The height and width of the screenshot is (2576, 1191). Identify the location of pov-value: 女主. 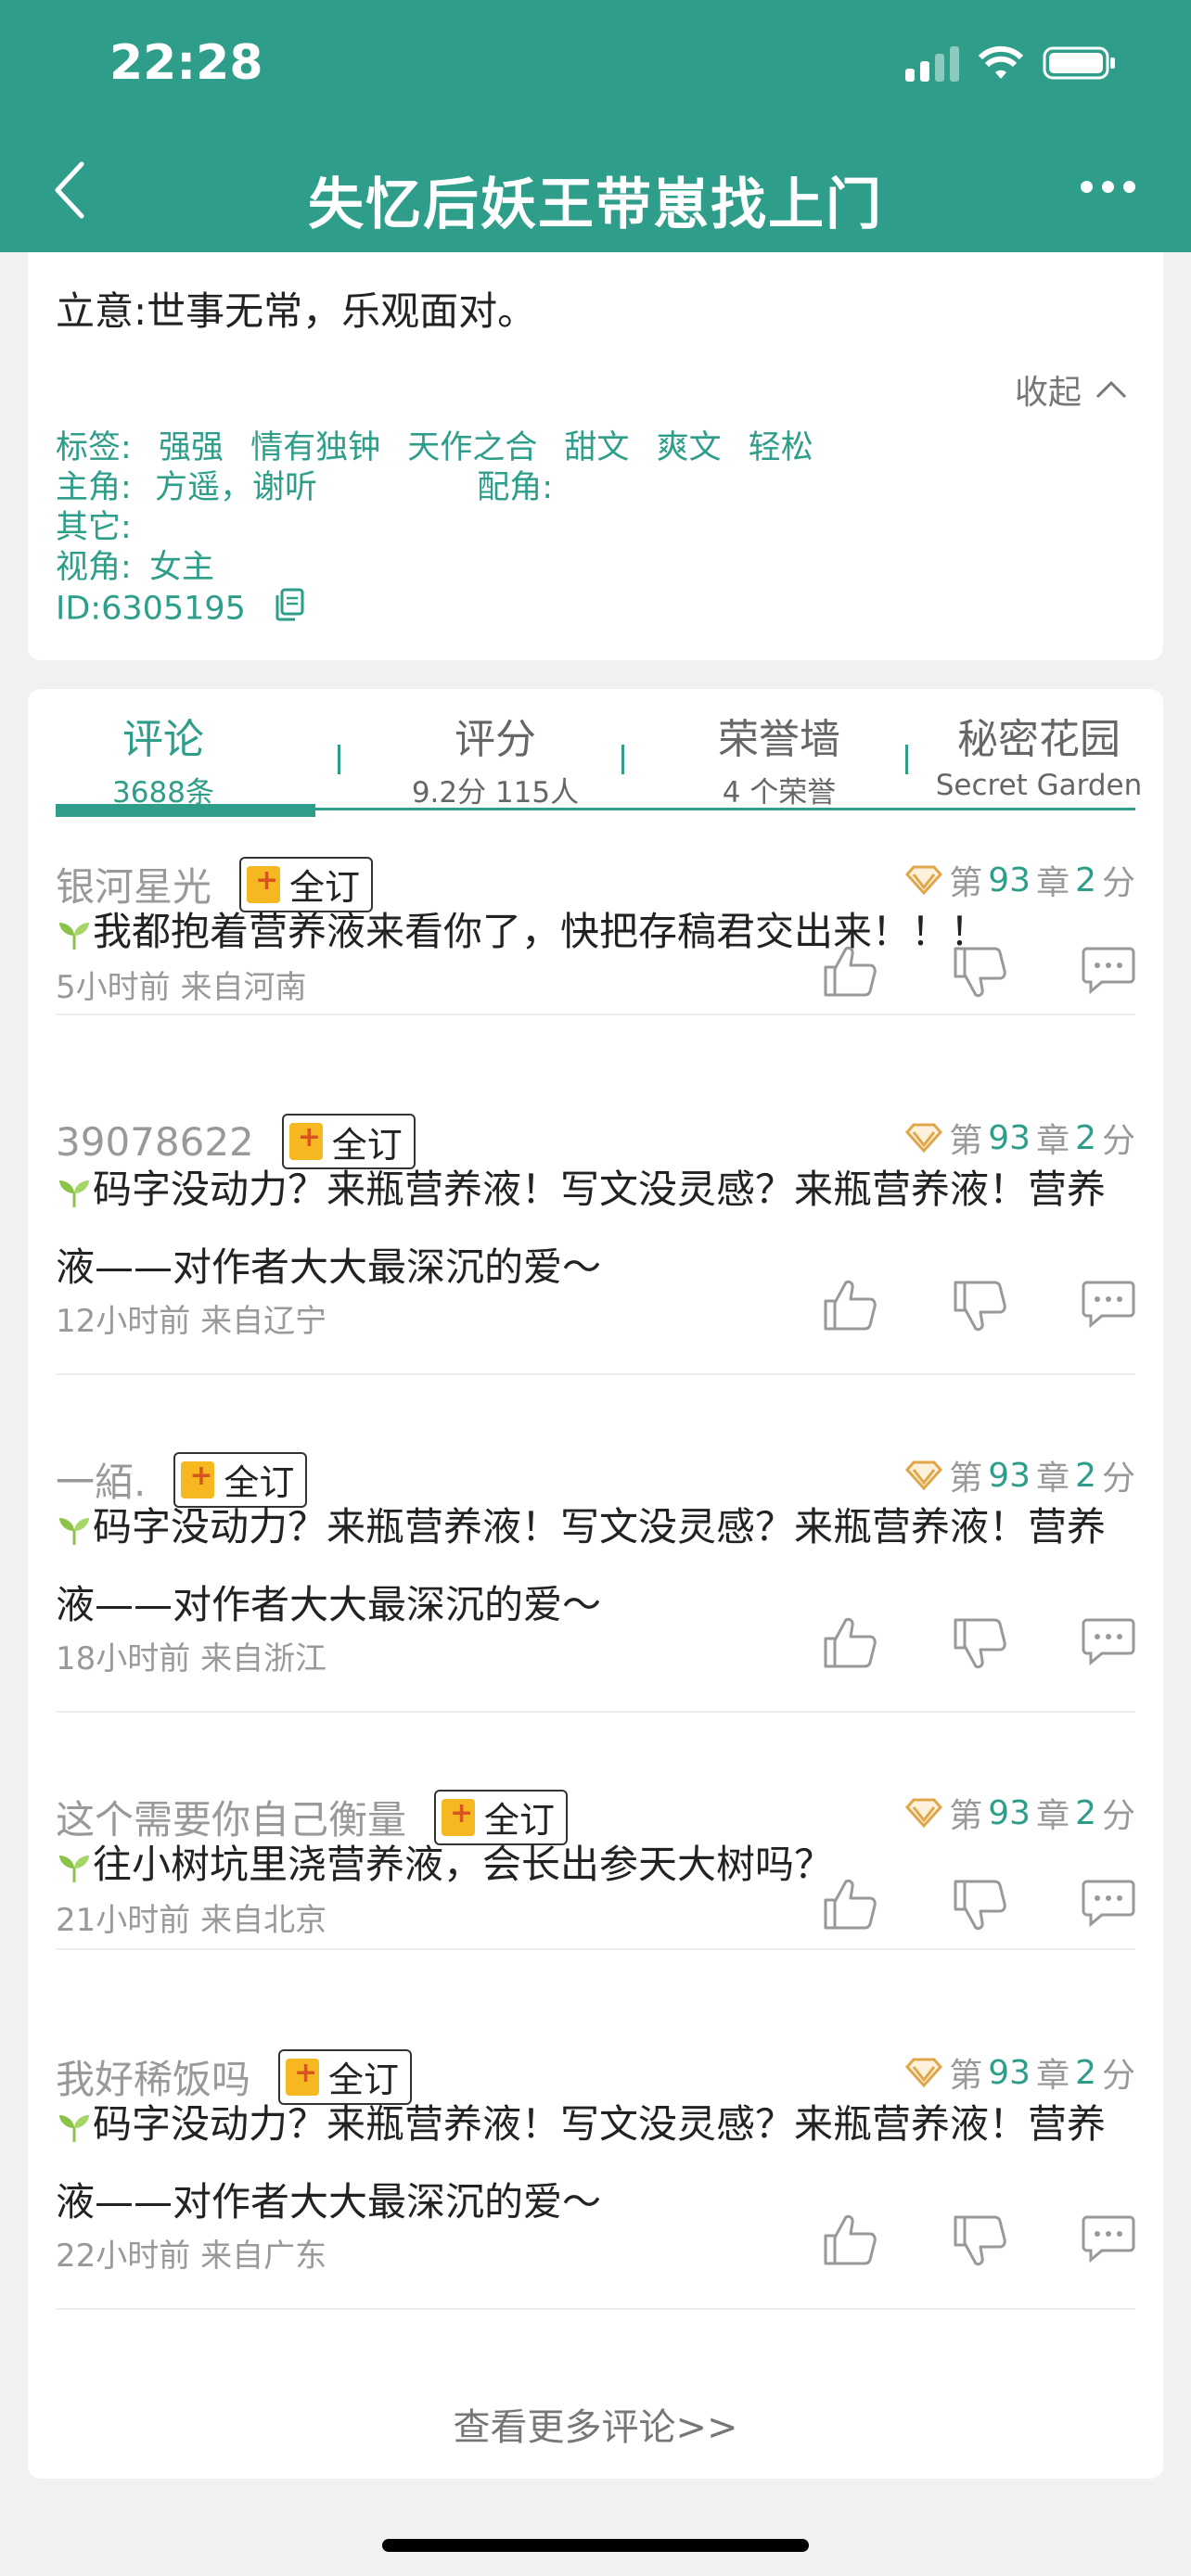
(181, 568).